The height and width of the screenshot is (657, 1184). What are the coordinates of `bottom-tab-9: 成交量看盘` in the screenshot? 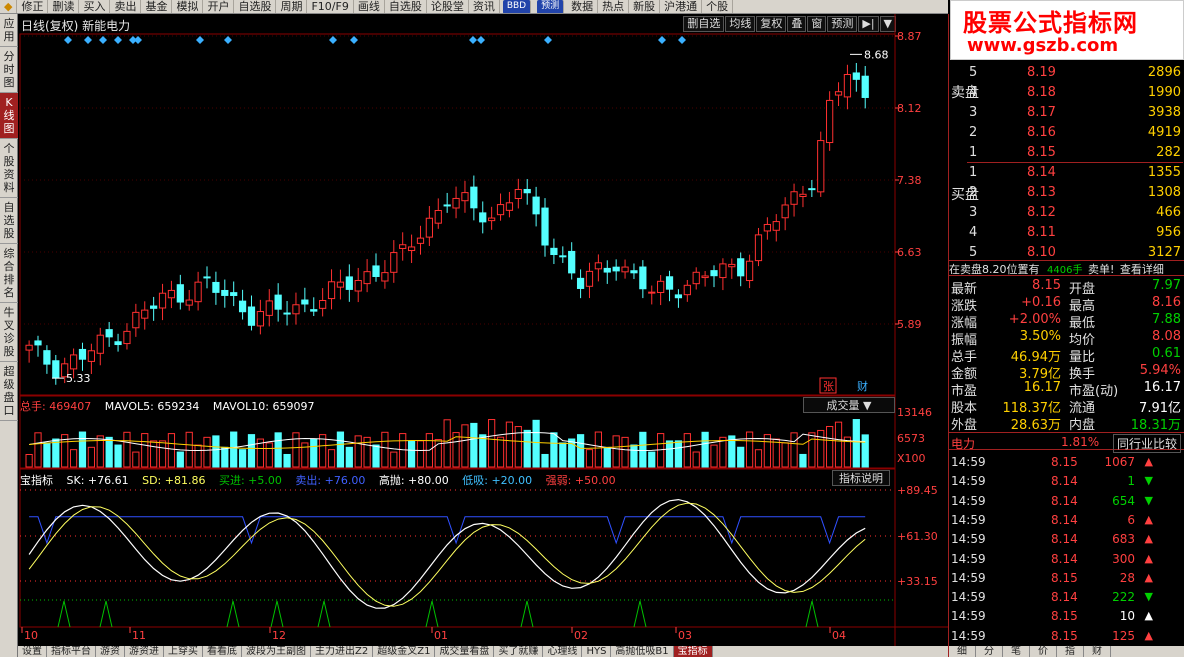 It's located at (465, 651).